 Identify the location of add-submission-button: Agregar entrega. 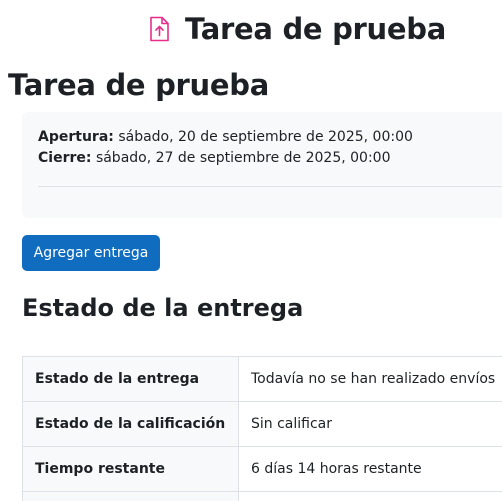
(91, 253).